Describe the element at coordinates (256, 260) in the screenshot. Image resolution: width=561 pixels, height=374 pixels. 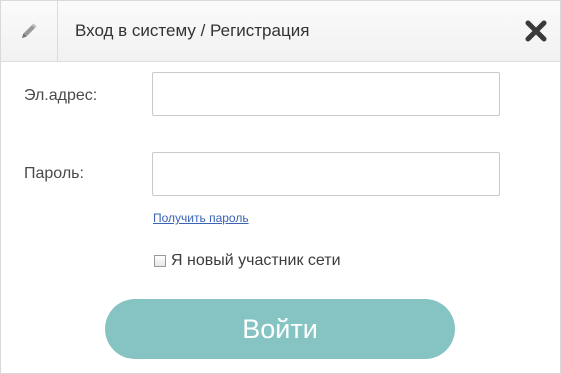
I see `new-member-label: Я новый участник сети` at that location.